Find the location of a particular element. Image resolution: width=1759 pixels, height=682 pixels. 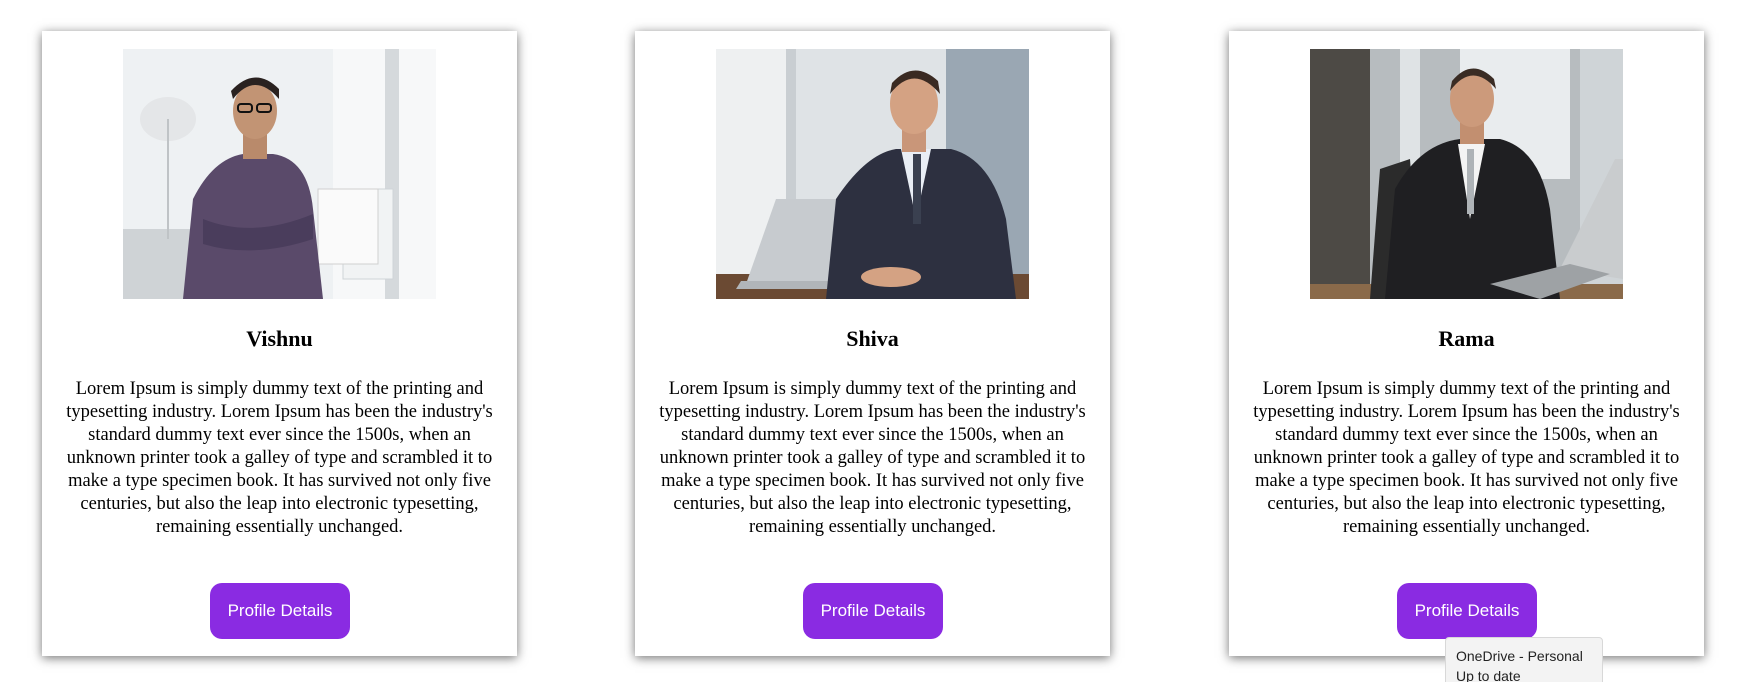

profile-name: Vishnu is located at coordinates (279, 338).